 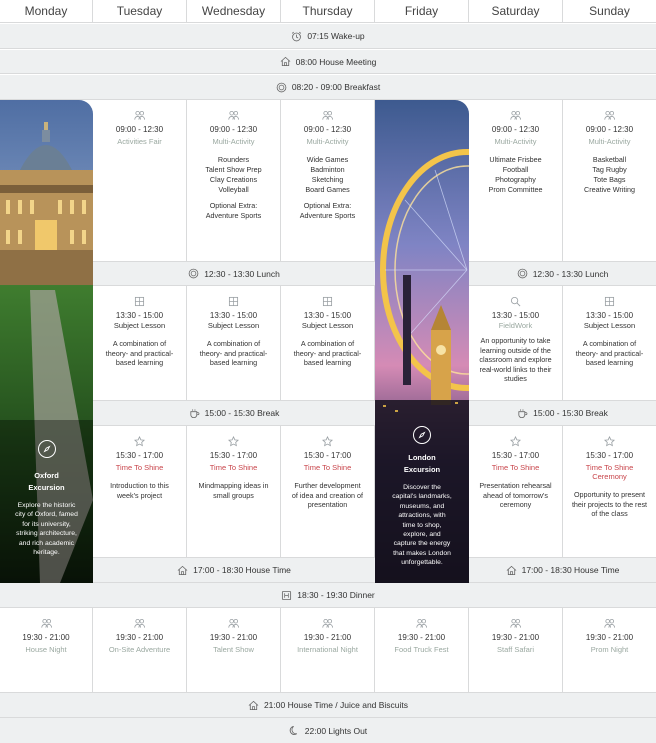 What do you see at coordinates (46, 449) in the screenshot?
I see `compass-icon` at bounding box center [46, 449].